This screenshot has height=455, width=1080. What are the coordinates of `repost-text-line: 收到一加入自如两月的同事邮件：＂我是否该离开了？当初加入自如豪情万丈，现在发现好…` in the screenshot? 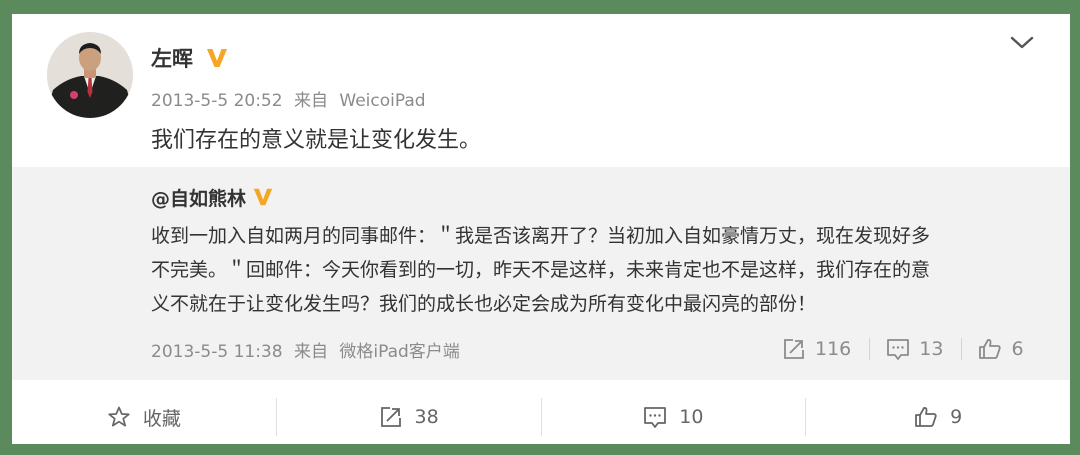 It's located at (541, 236).